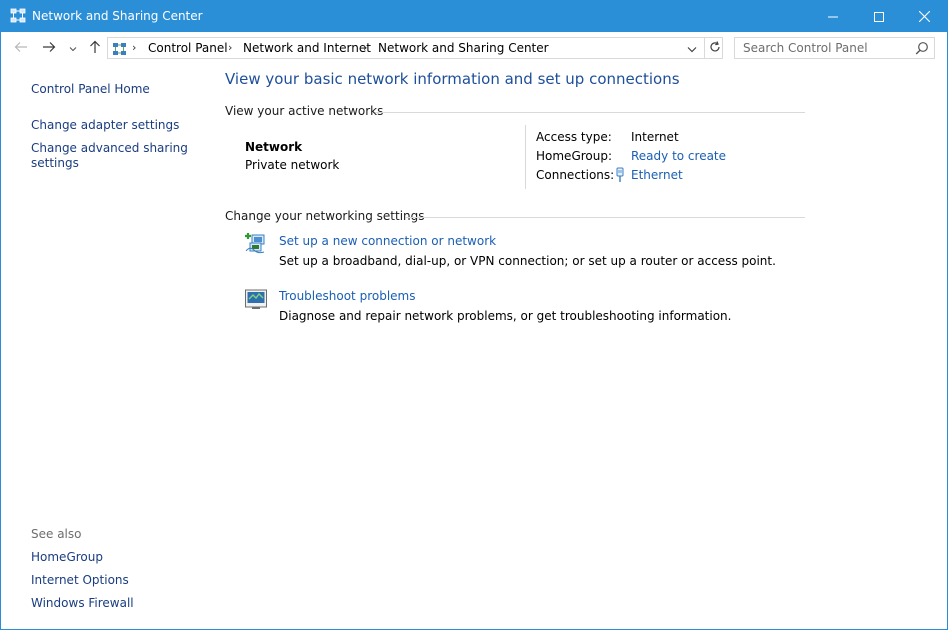 This screenshot has width=948, height=630. I want to click on up-arrow-icon, so click(95, 48).